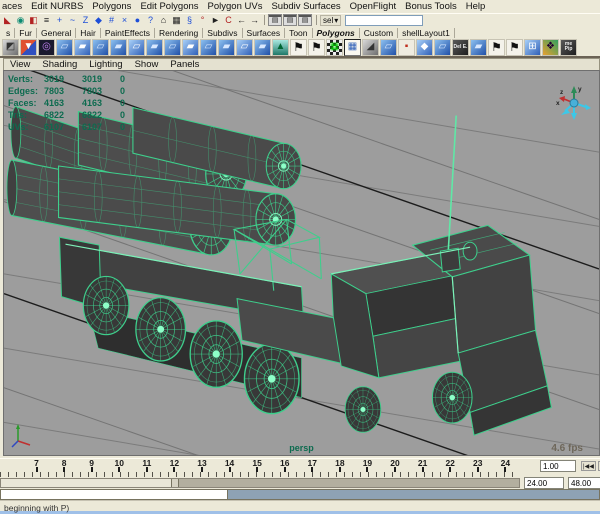  I want to click on frame-mark: 18, so click(339, 465).